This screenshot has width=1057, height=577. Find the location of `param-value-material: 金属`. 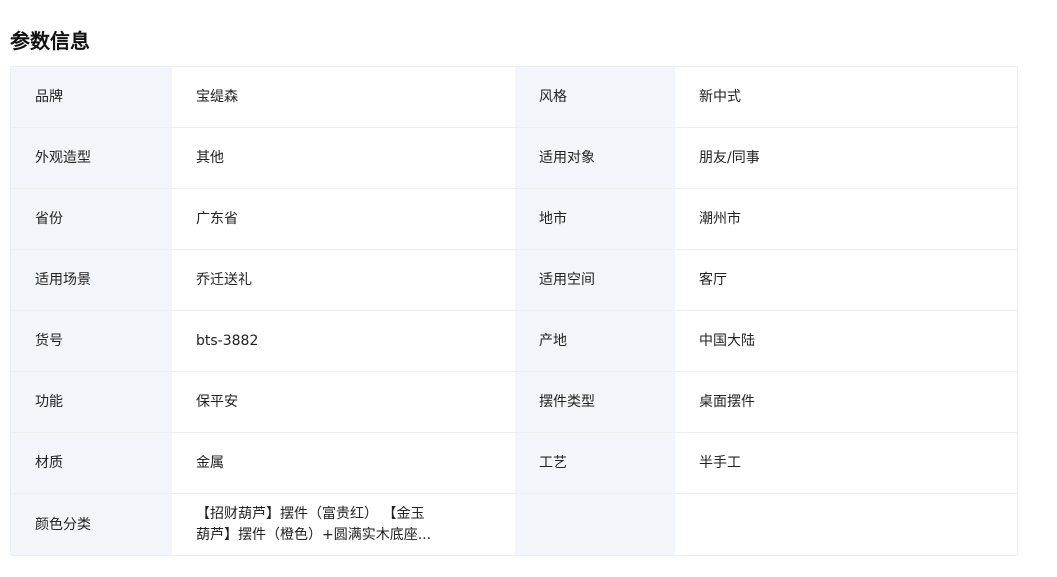

param-value-material: 金属 is located at coordinates (343, 463).